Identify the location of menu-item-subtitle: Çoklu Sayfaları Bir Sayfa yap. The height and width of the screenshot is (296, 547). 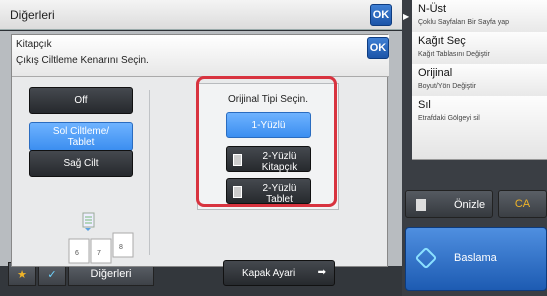
(464, 22).